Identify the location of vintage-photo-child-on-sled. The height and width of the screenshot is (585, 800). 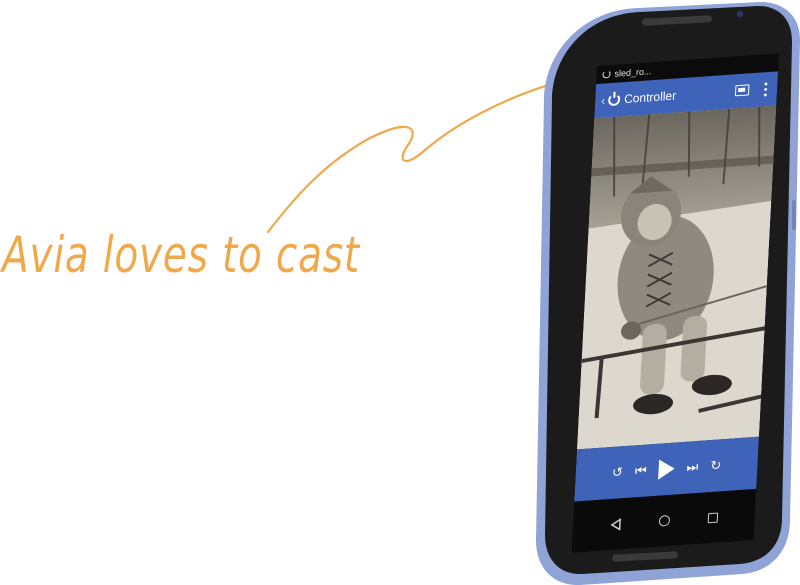
(676, 277).